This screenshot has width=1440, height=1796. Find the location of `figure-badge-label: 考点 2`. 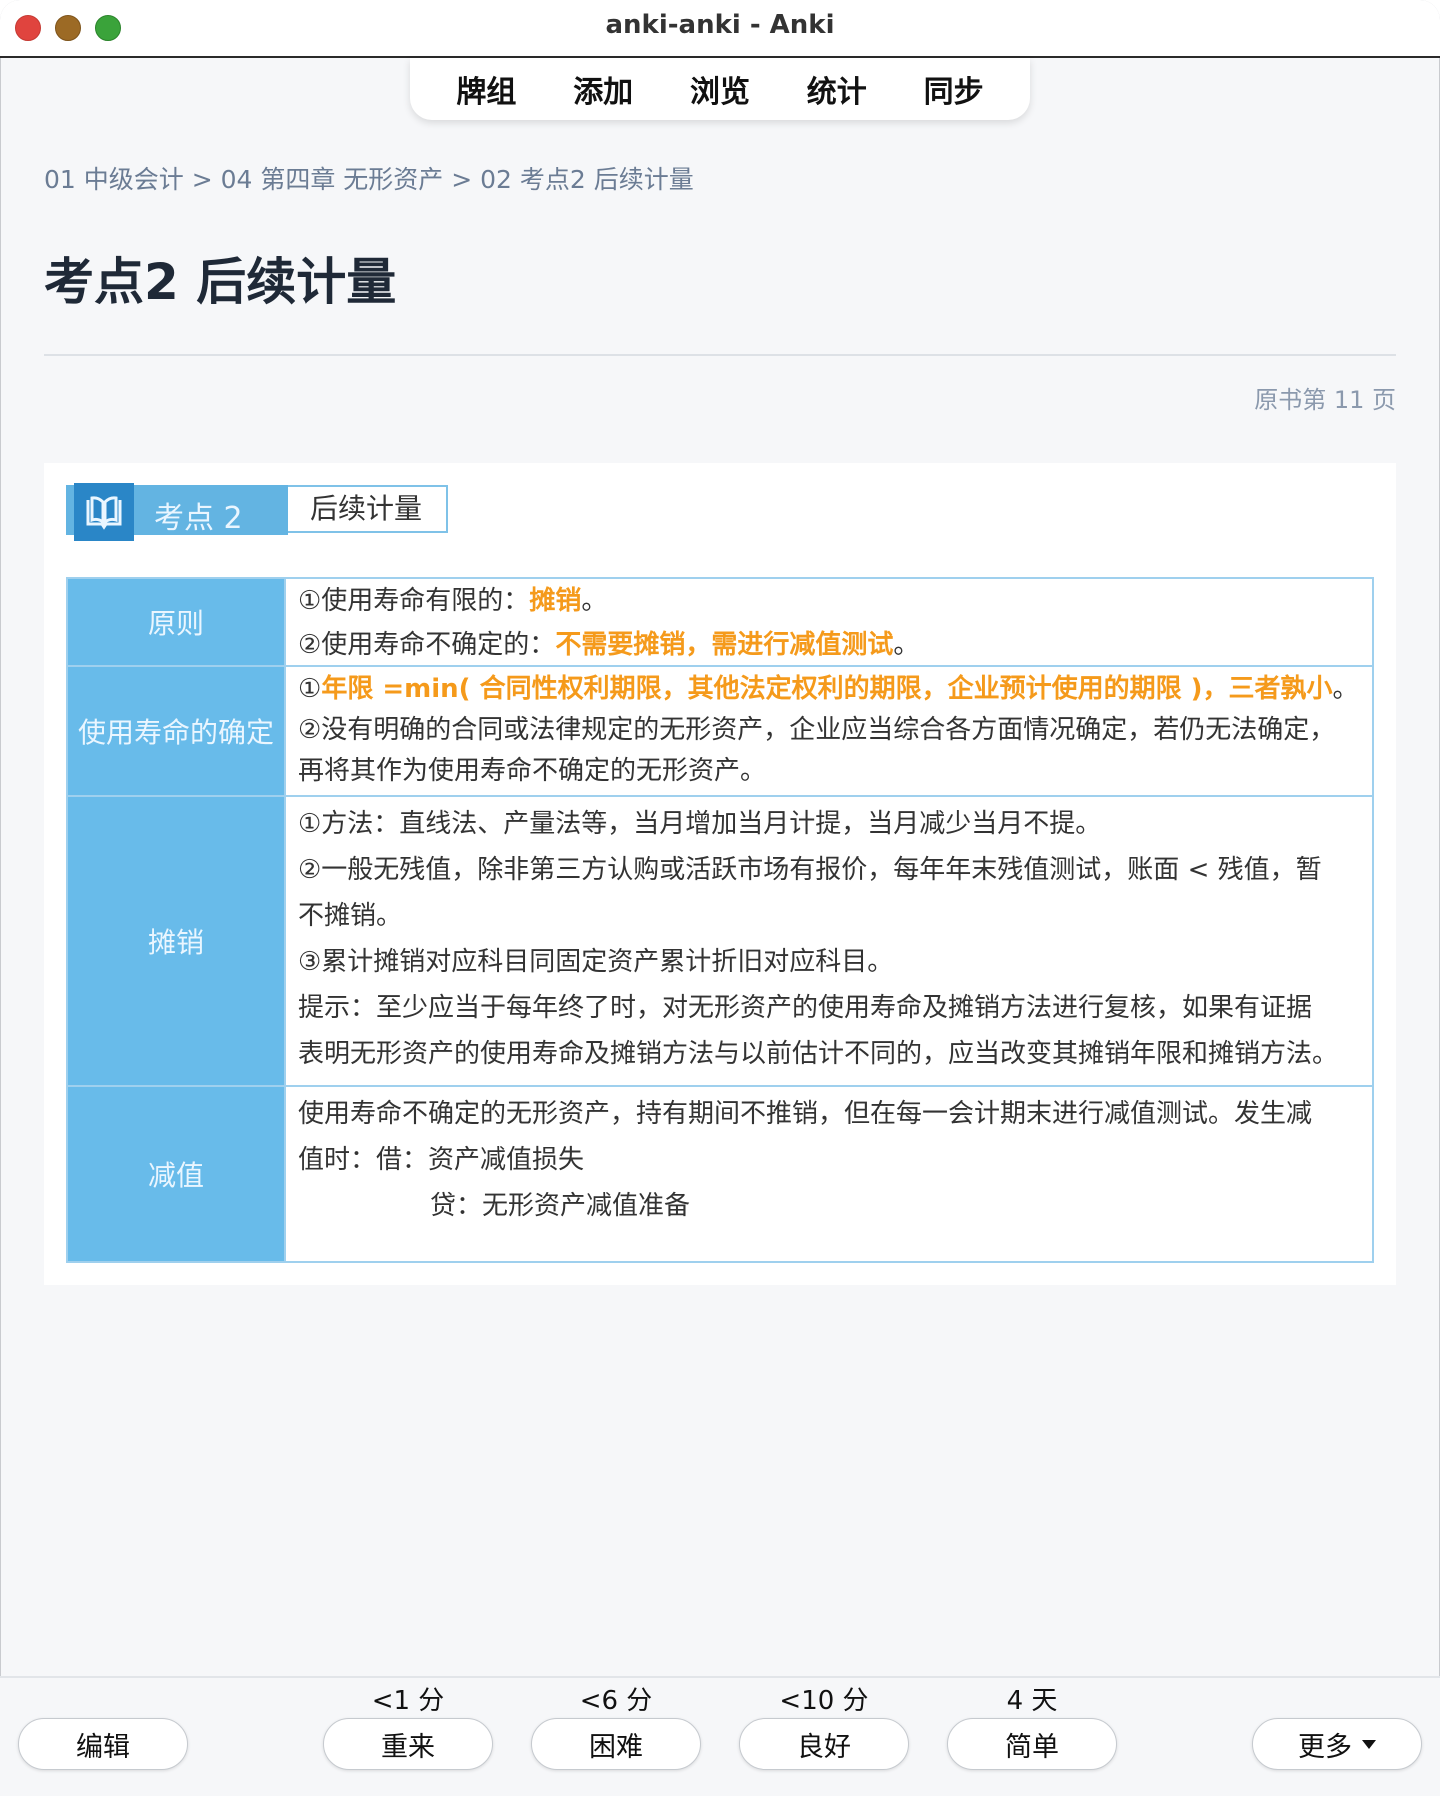

figure-badge-label: 考点 2 is located at coordinates (198, 518).